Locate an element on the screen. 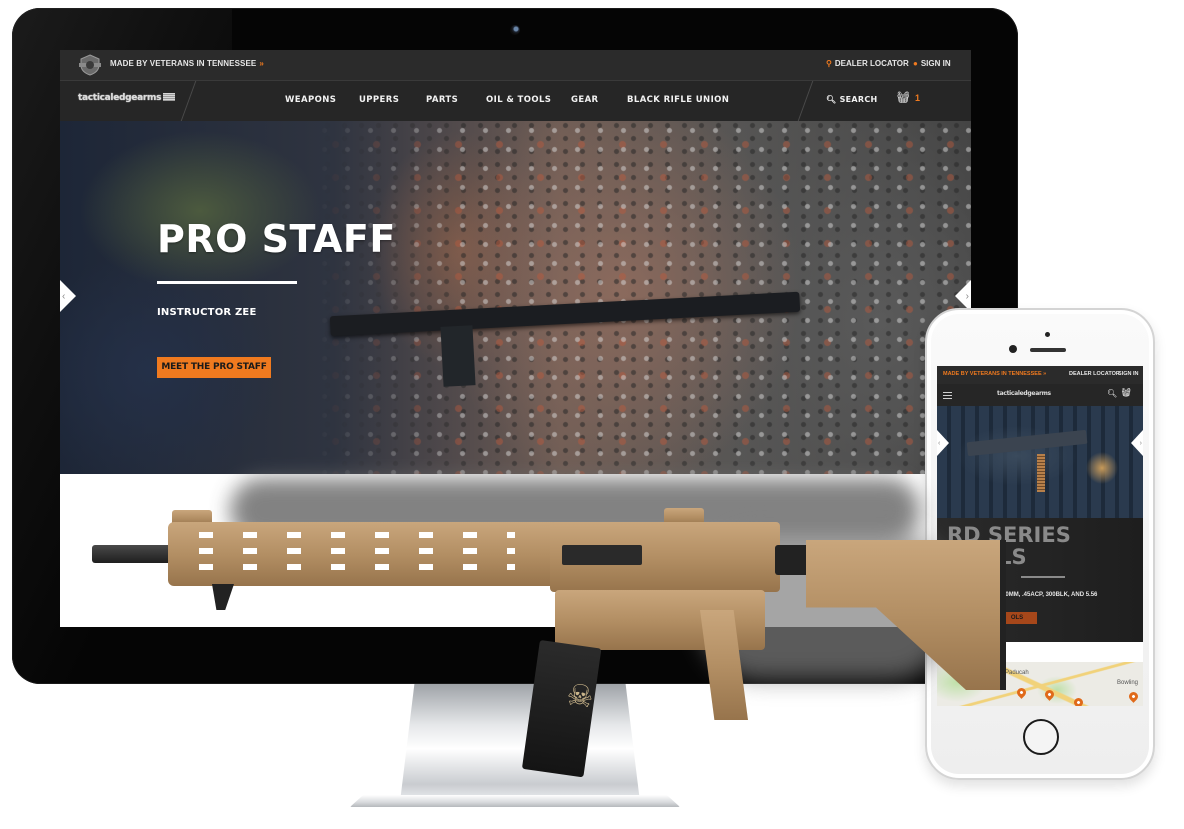  phone-sensor is located at coordinates (1047, 334).